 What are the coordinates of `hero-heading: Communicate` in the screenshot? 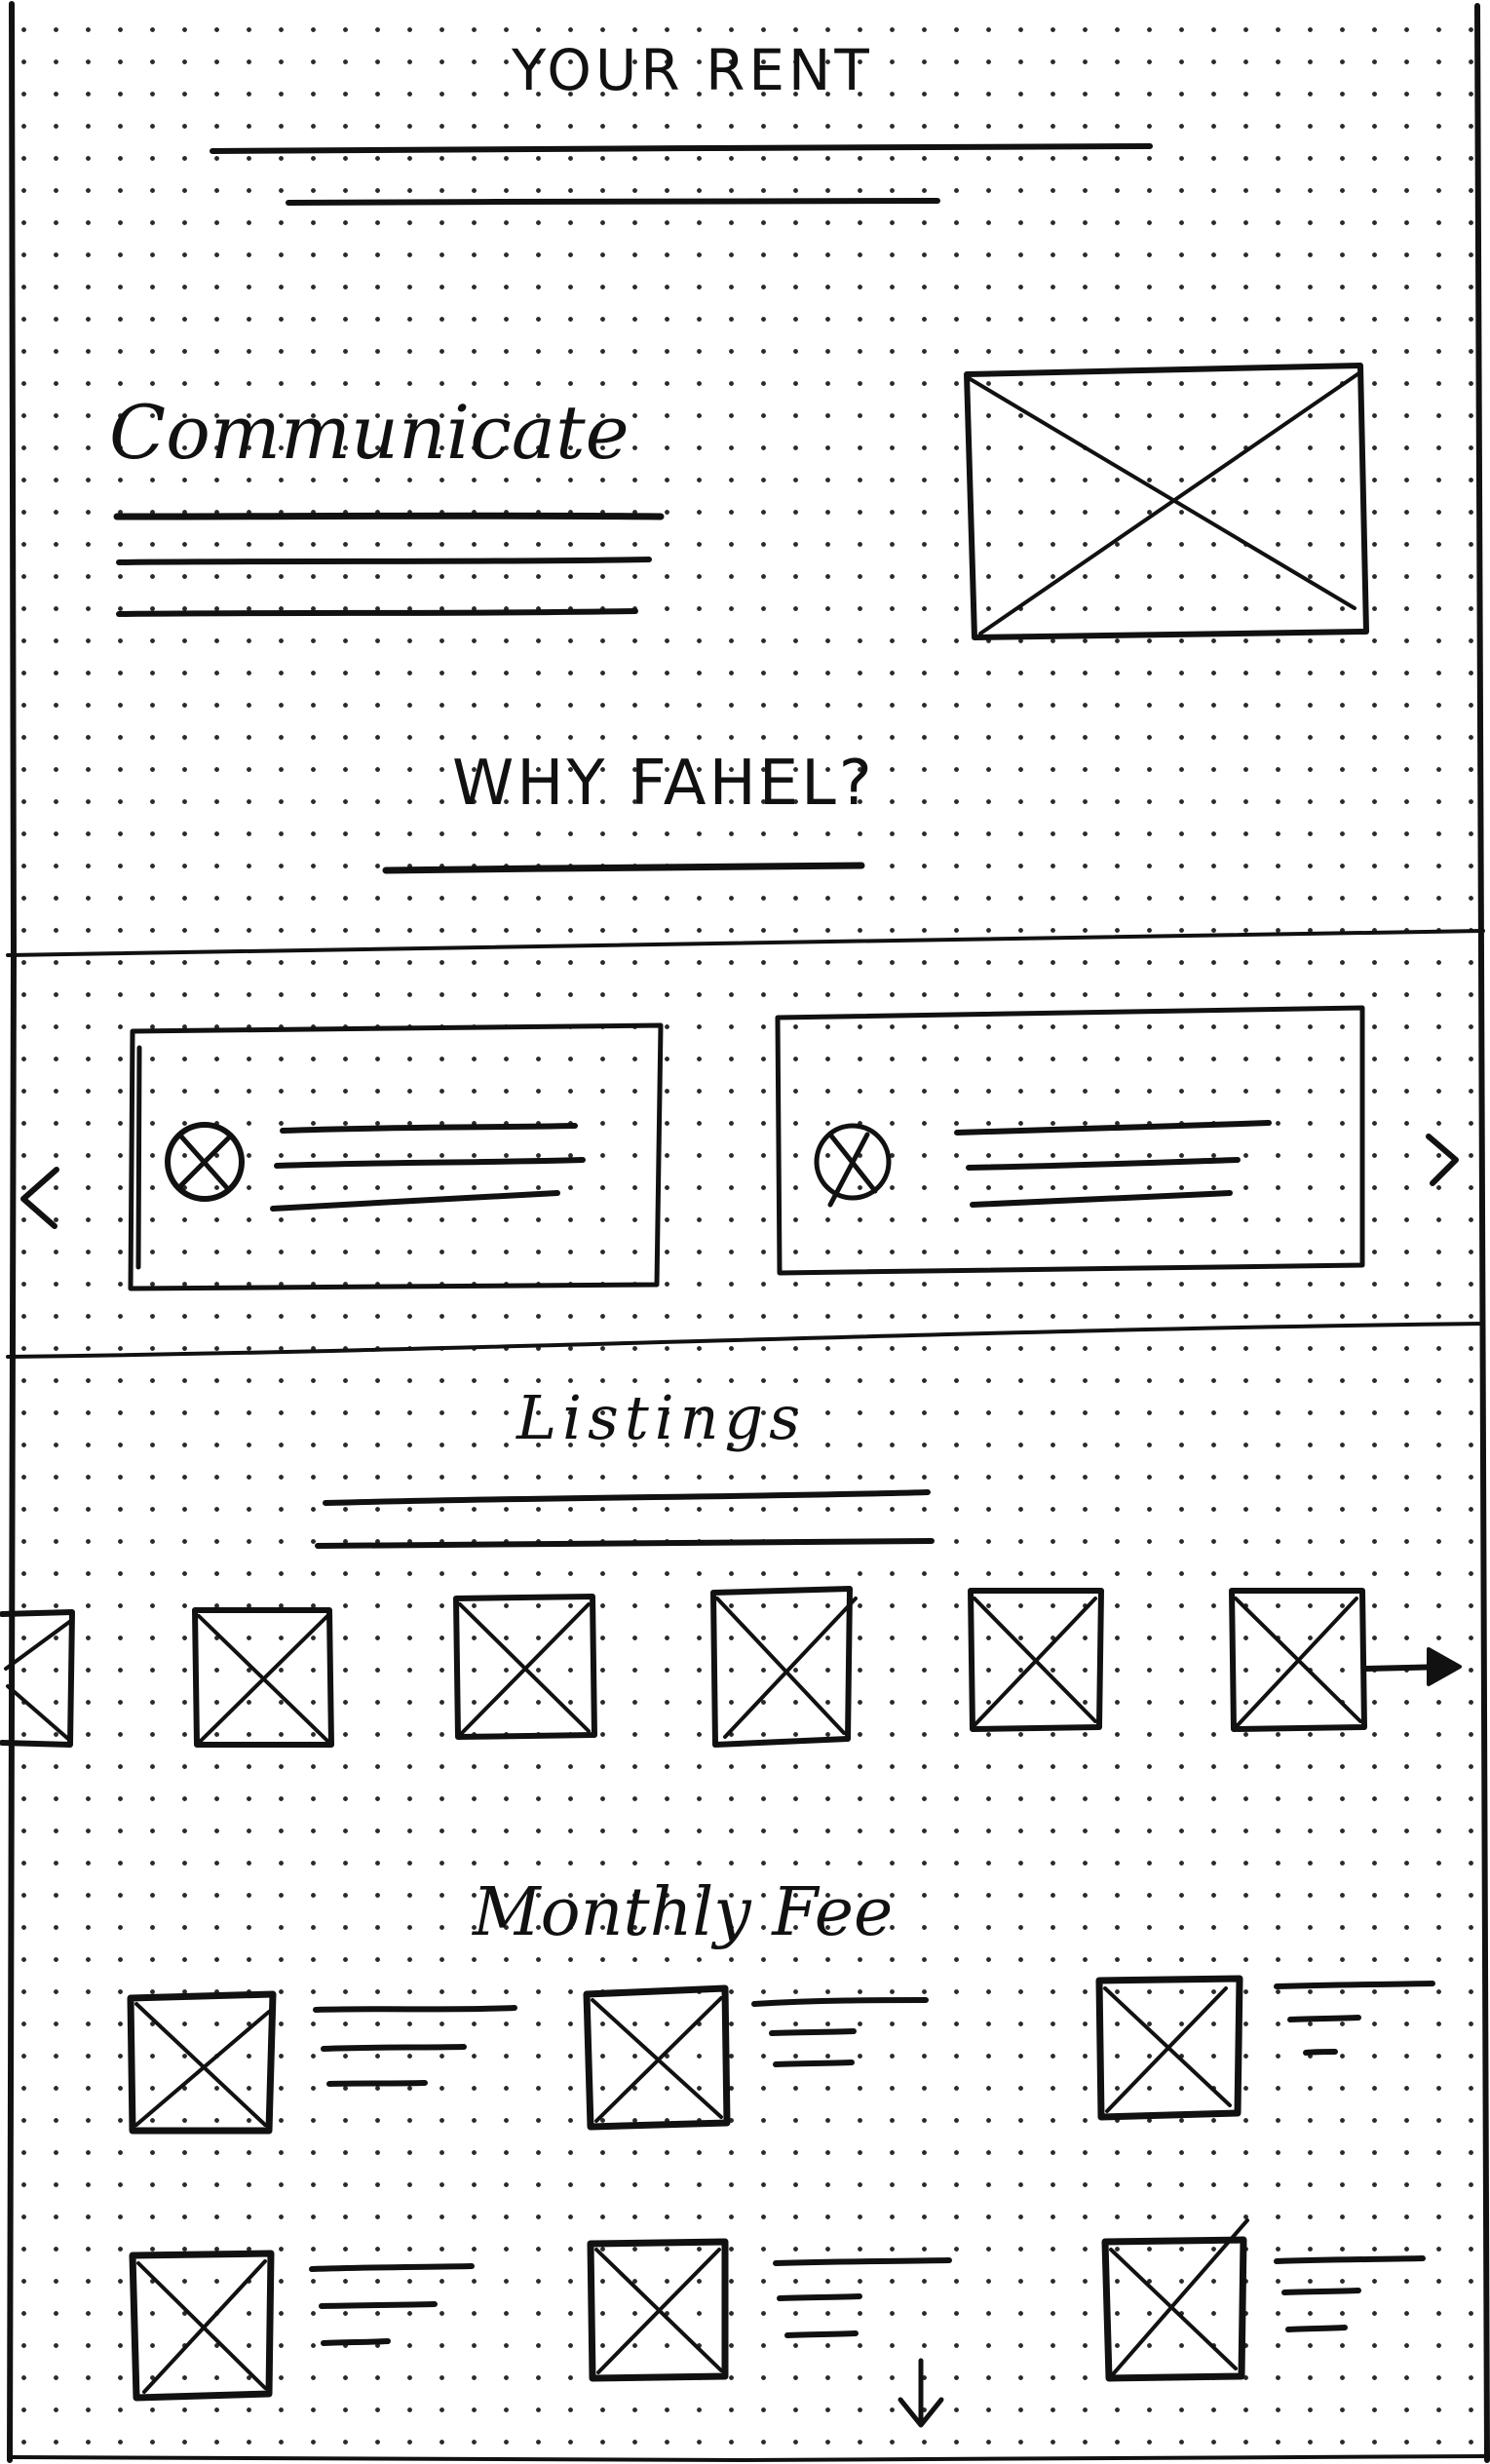 It's located at (369, 432).